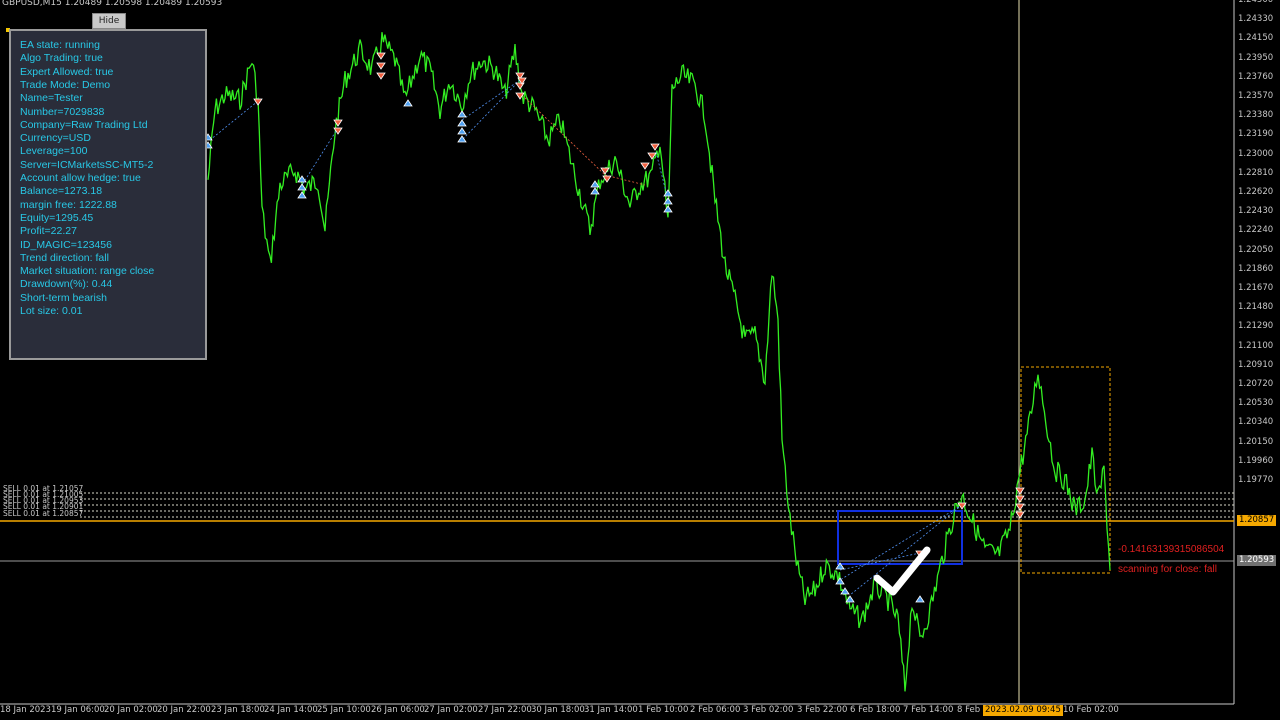 The width and height of the screenshot is (1280, 720). Describe the element at coordinates (1256, 403) in the screenshot. I see `price-tick-label: 1.20530` at that location.